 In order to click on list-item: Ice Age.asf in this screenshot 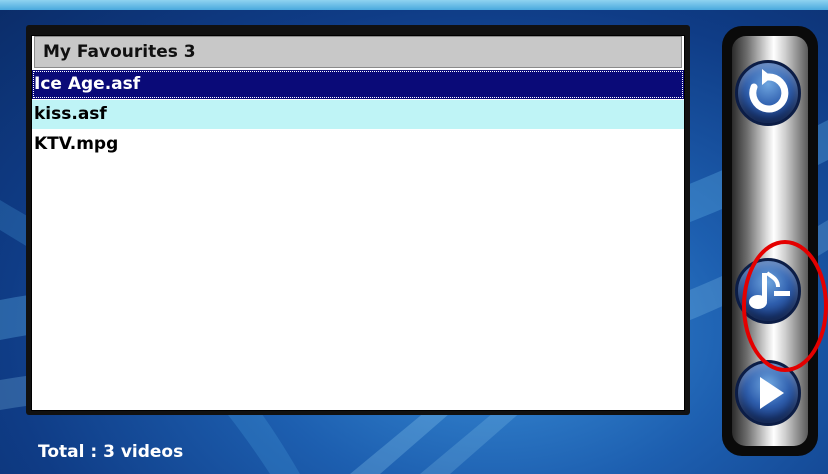, I will do `click(358, 84)`.